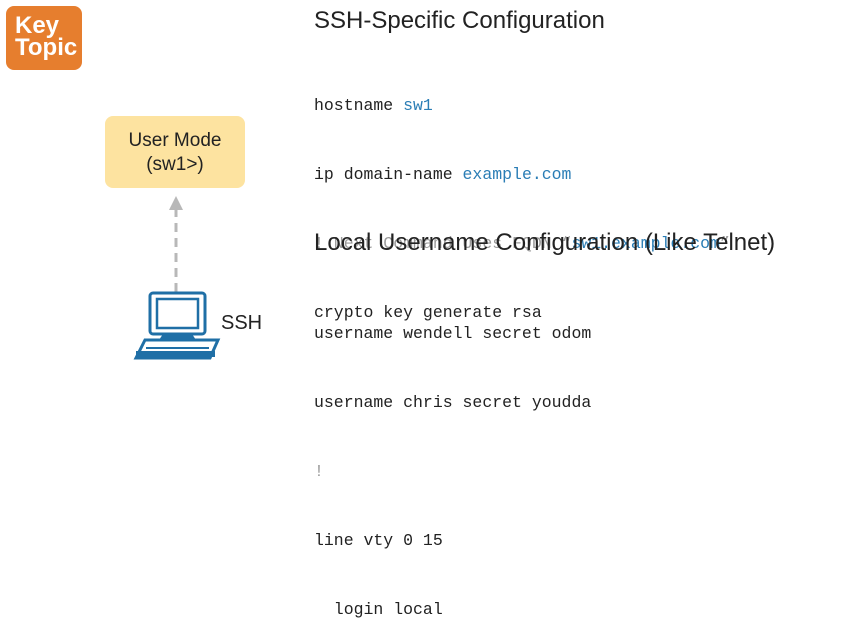  Describe the element at coordinates (242, 323) in the screenshot. I see `ssh-label: SSH` at that location.